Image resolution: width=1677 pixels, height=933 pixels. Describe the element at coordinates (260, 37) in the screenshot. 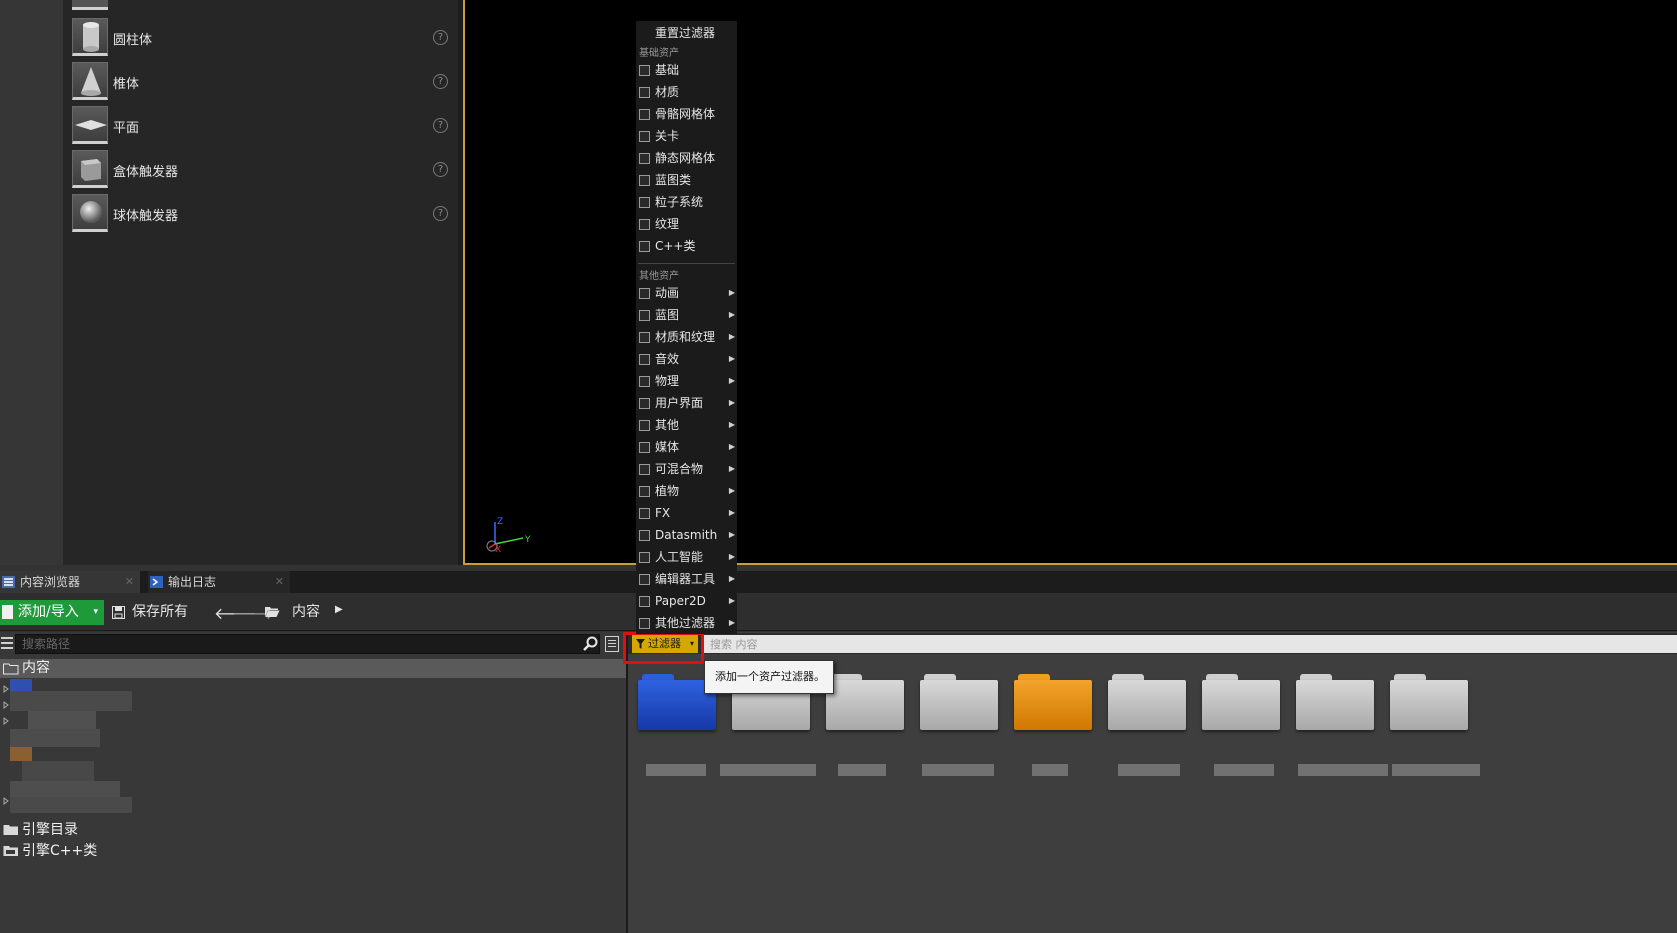

I see `place-item-cylinder: 圆柱体 ?` at that location.